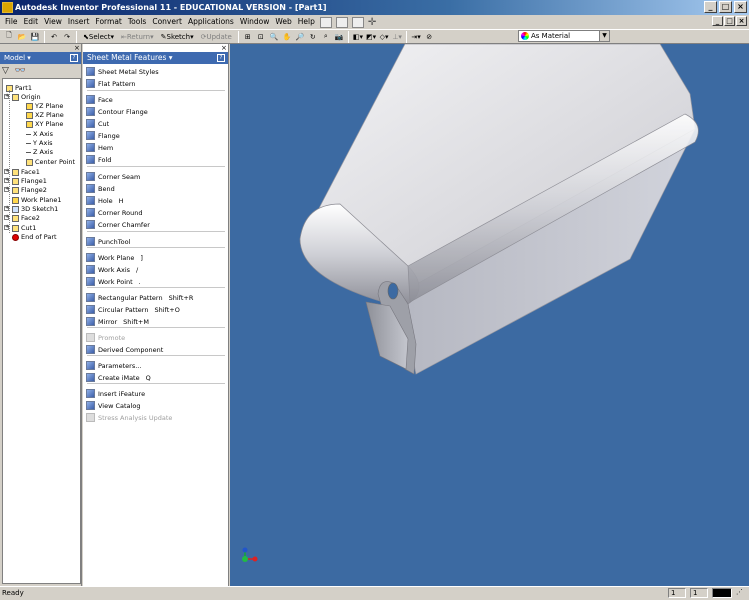 The width and height of the screenshot is (749, 600). What do you see at coordinates (26, 97) in the screenshot?
I see `tree-item-origin: Origin` at bounding box center [26, 97].